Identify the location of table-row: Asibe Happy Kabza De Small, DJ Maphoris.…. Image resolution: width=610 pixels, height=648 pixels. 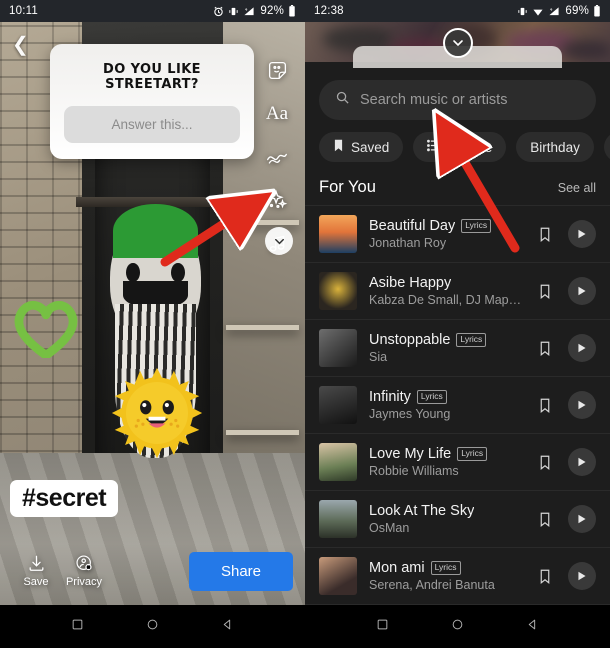
(457, 290).